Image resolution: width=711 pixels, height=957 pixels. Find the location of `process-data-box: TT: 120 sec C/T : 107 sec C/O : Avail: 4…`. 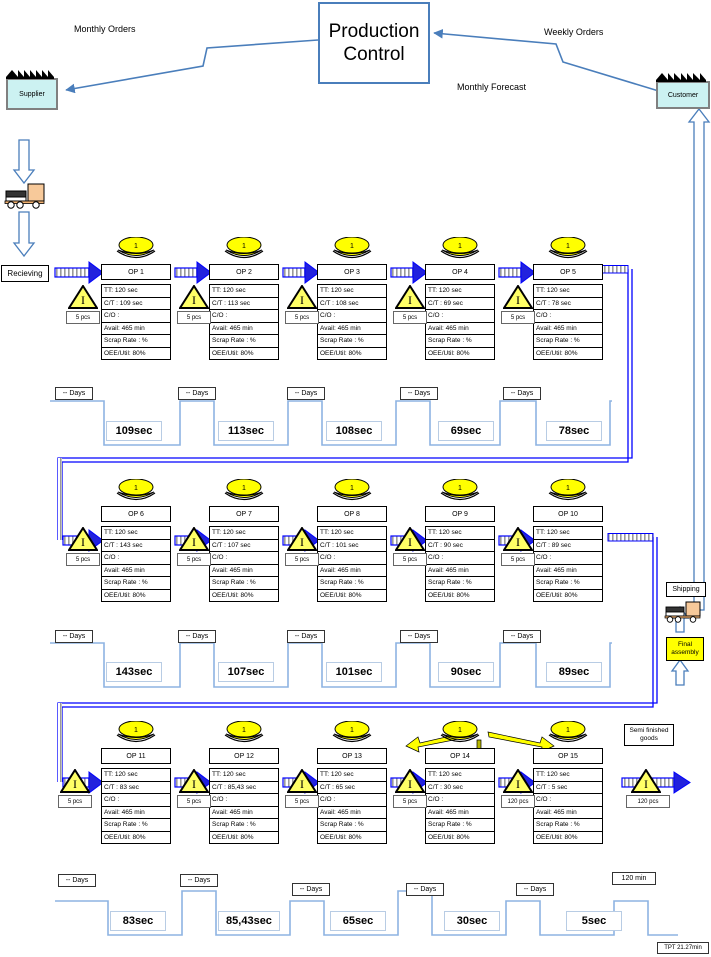

process-data-box: TT: 120 sec C/T : 107 sec C/O : Avail: 4… is located at coordinates (244, 564).